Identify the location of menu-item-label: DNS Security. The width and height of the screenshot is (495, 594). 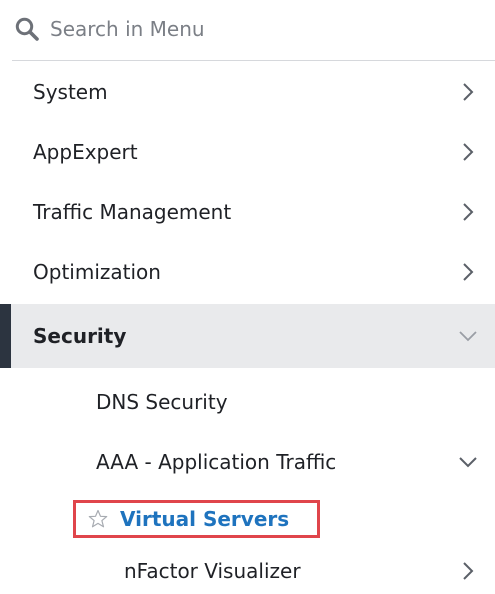
(162, 402).